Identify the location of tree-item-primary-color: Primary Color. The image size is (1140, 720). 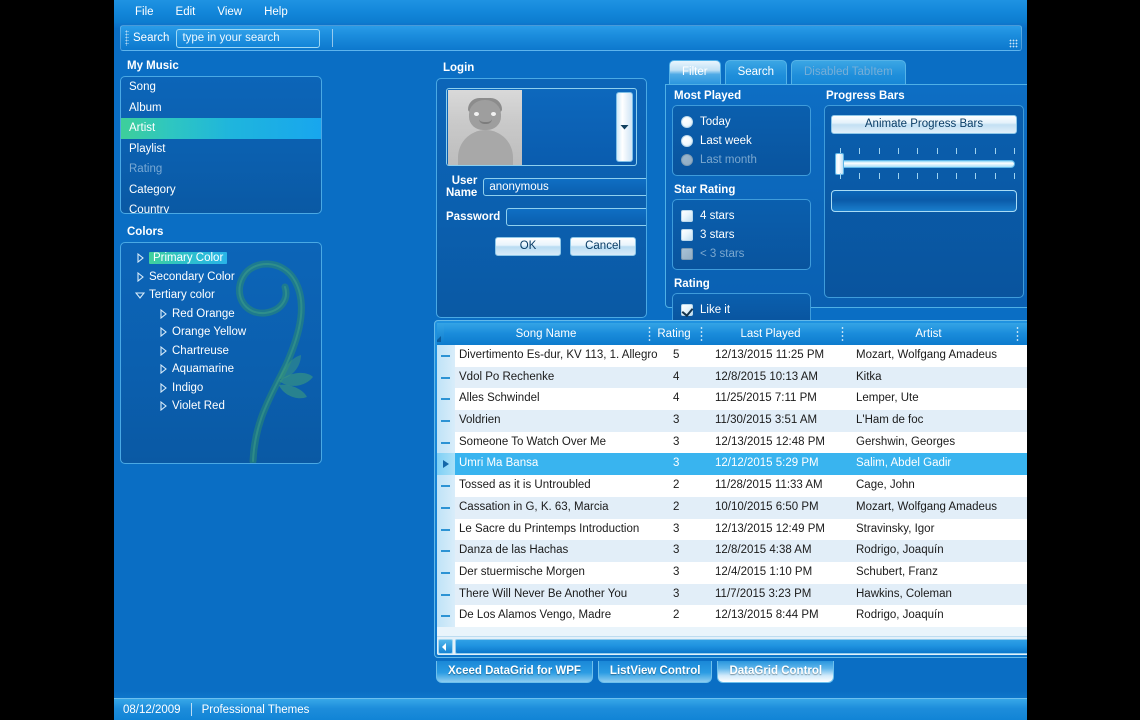
(221, 258).